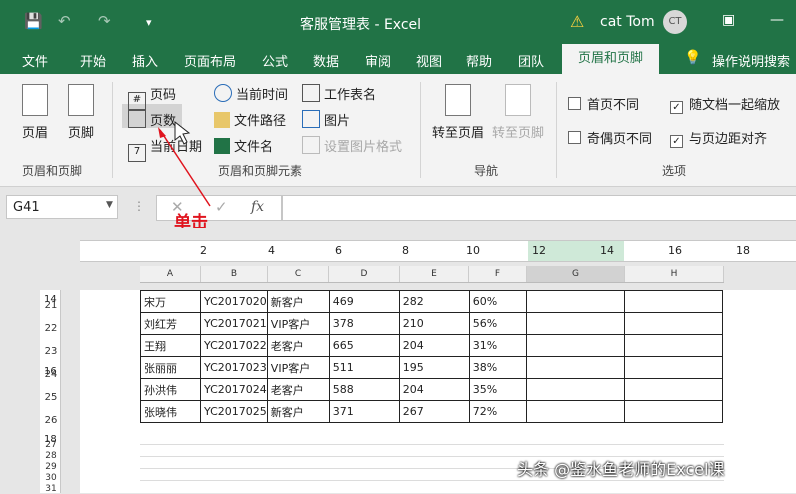 This screenshot has height=494, width=796. Describe the element at coordinates (621, 469) in the screenshot. I see `watermark: 头条 @鉴水鱼老师的Excel课` at that location.